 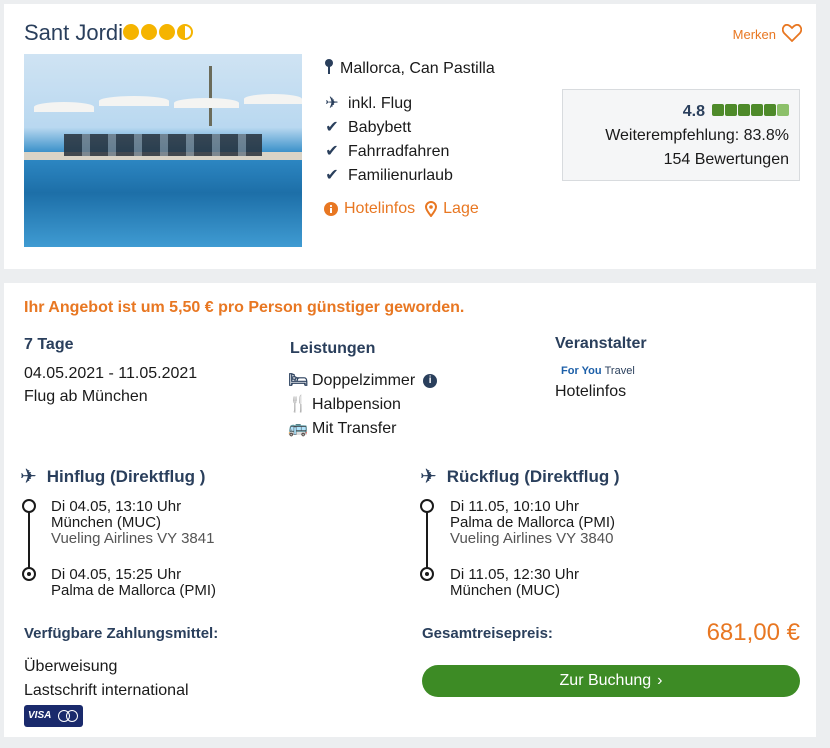 I want to click on feature-label: inkl. Flug, so click(x=380, y=103).